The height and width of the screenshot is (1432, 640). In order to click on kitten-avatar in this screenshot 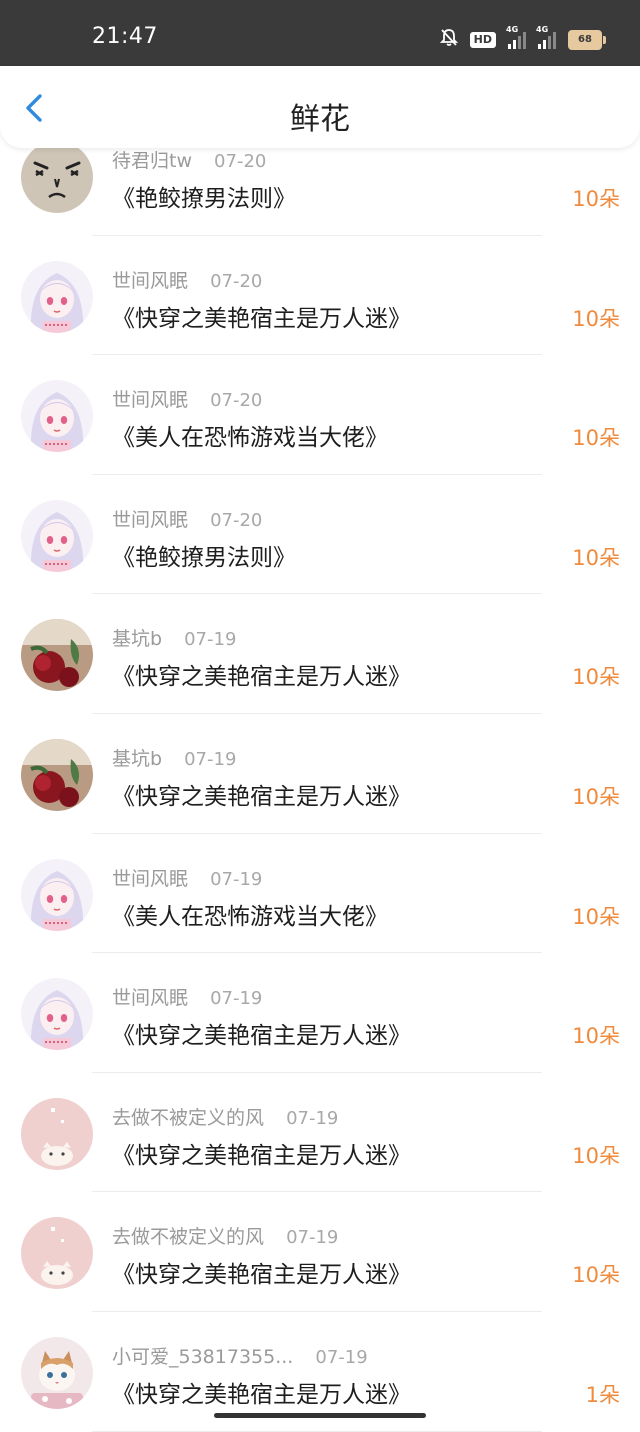, I will do `click(57, 1372)`.